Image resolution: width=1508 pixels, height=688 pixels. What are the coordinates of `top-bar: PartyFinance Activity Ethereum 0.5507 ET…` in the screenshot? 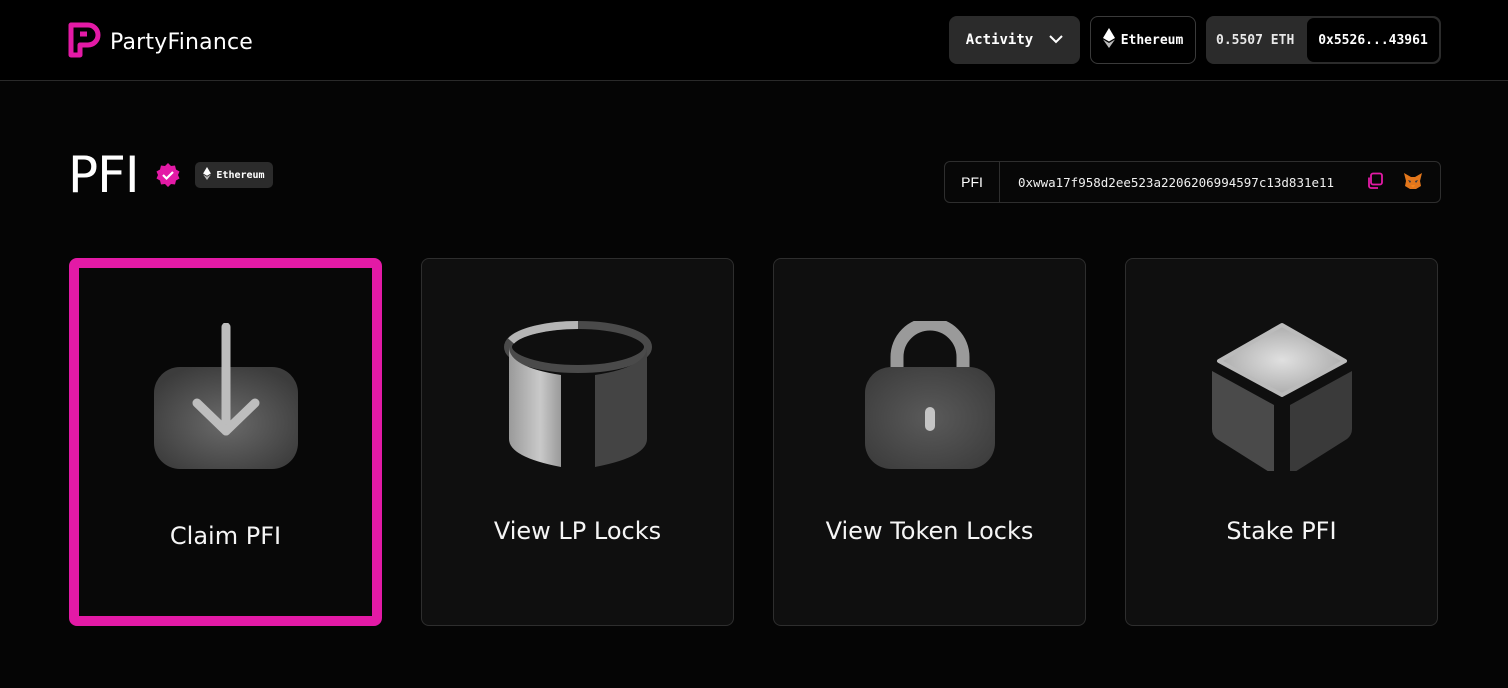 It's located at (754, 40).